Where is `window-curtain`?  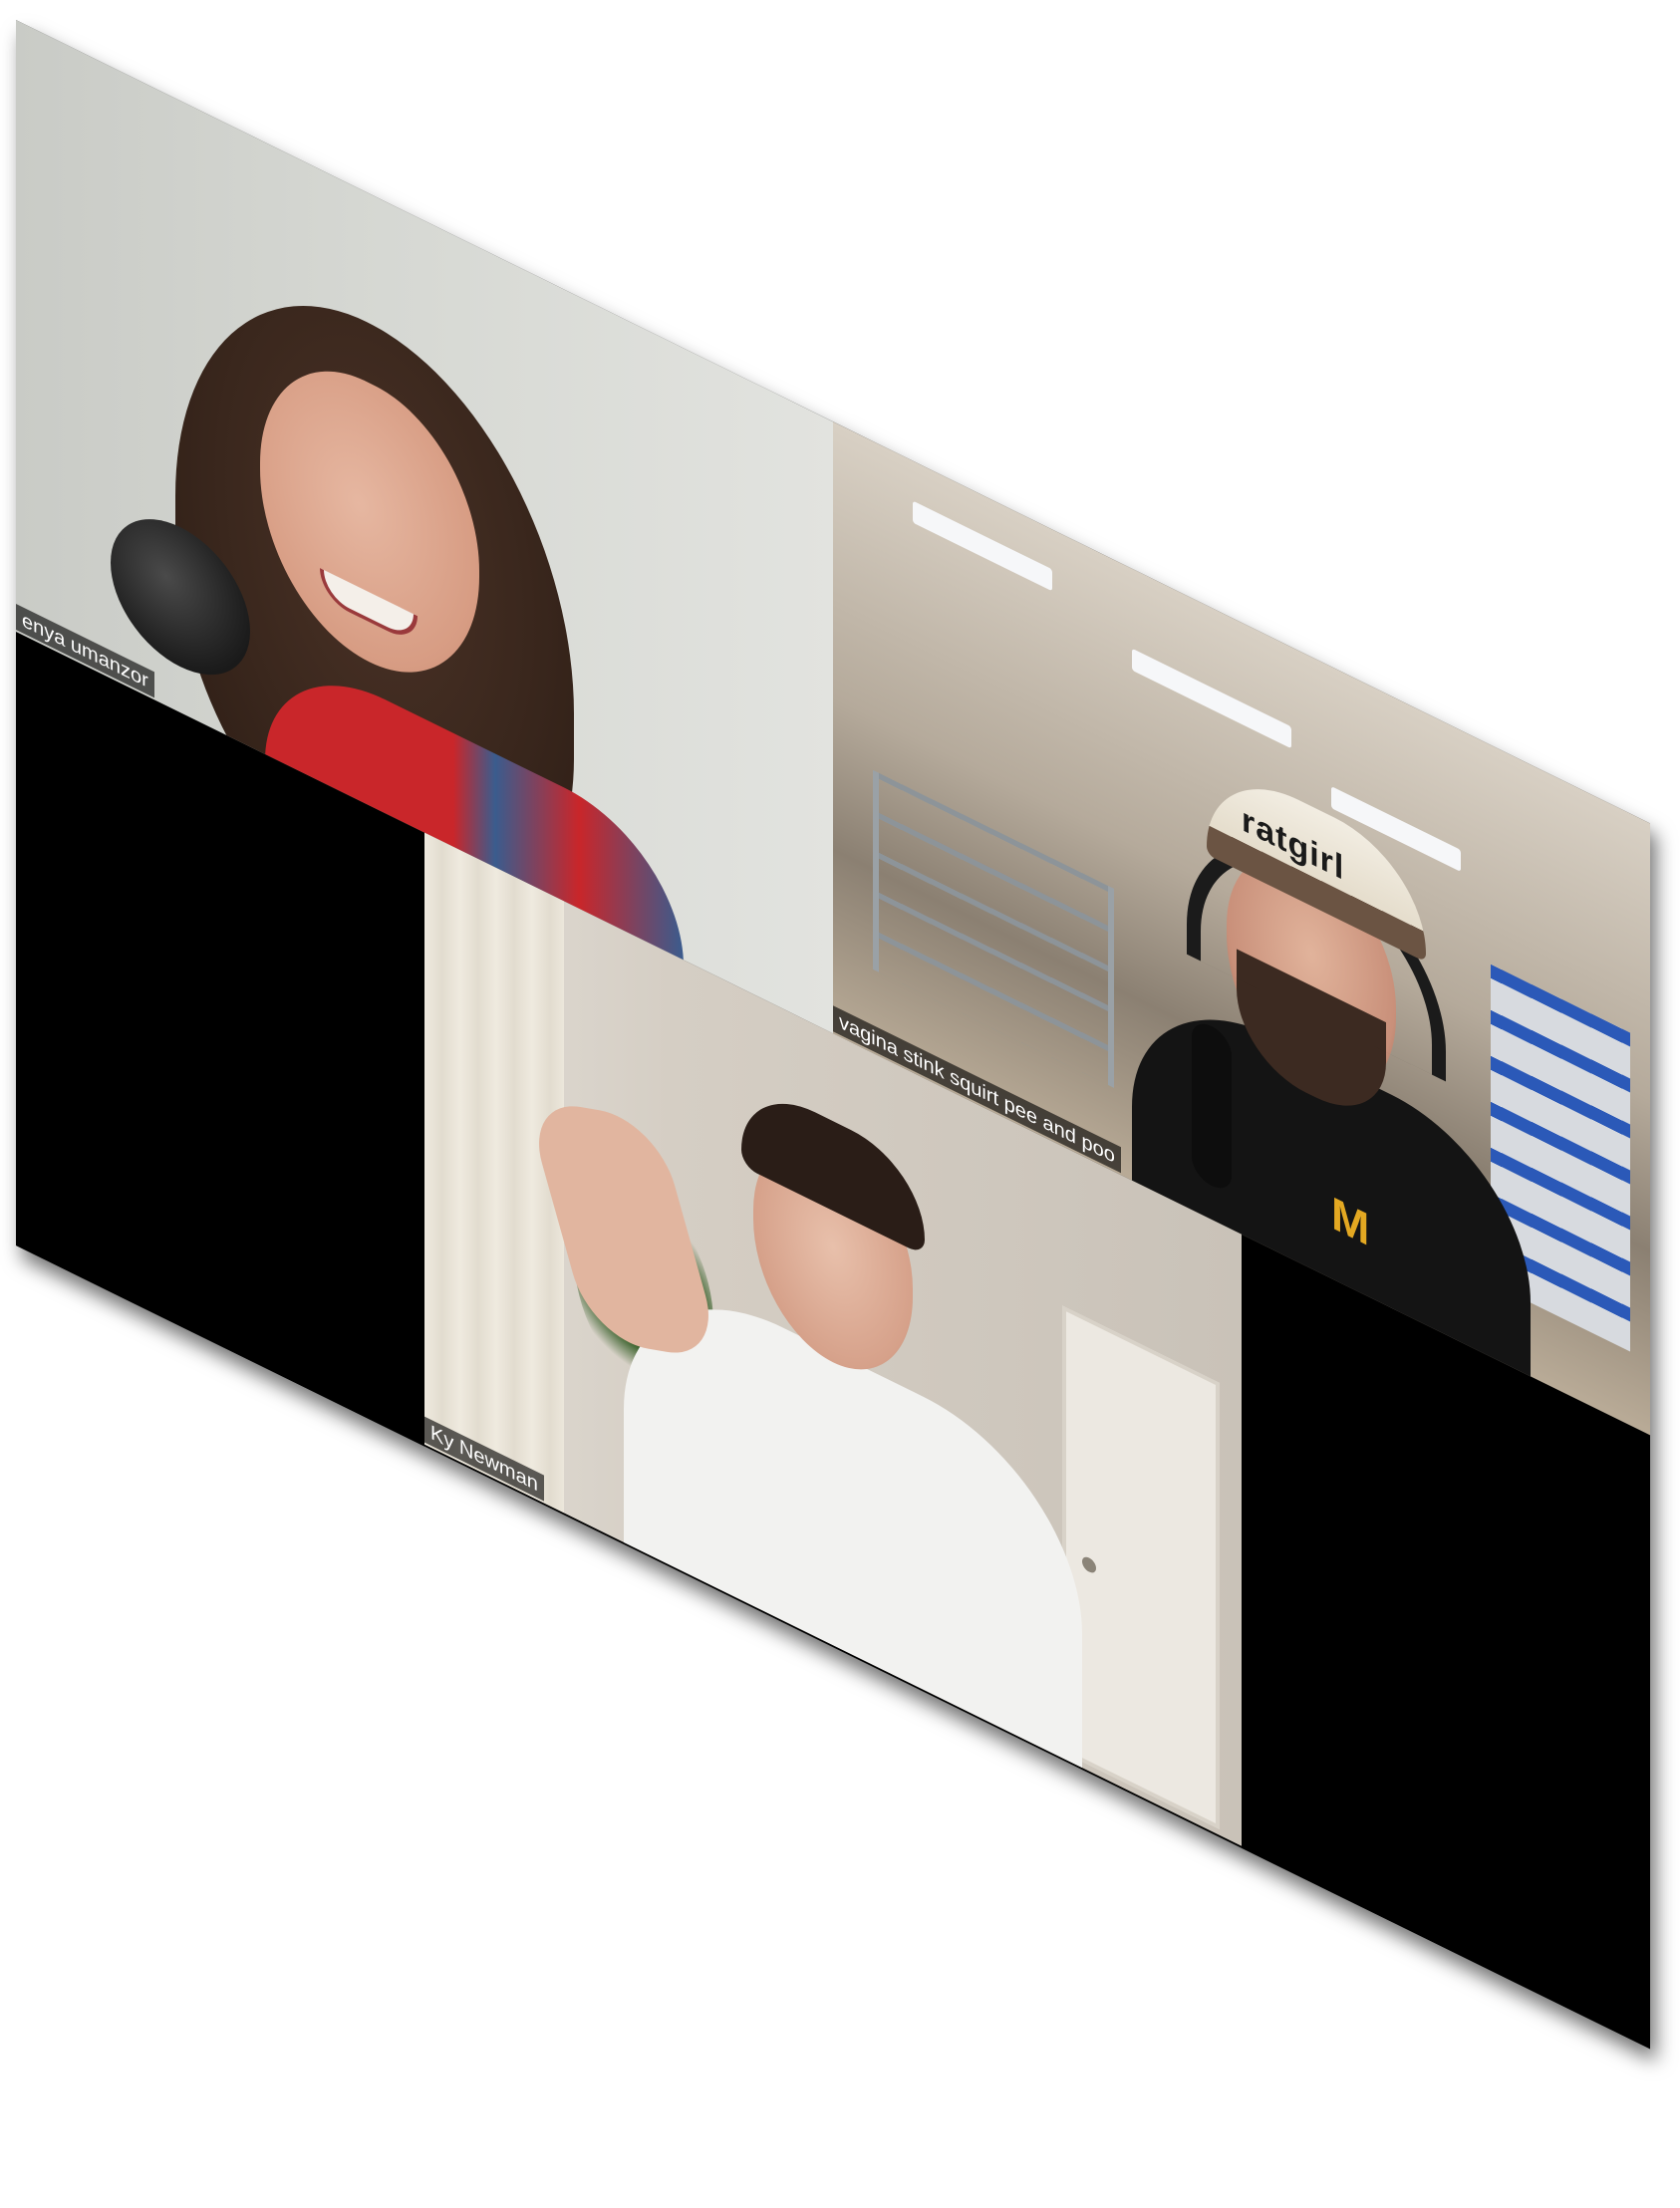 window-curtain is located at coordinates (494, 1173).